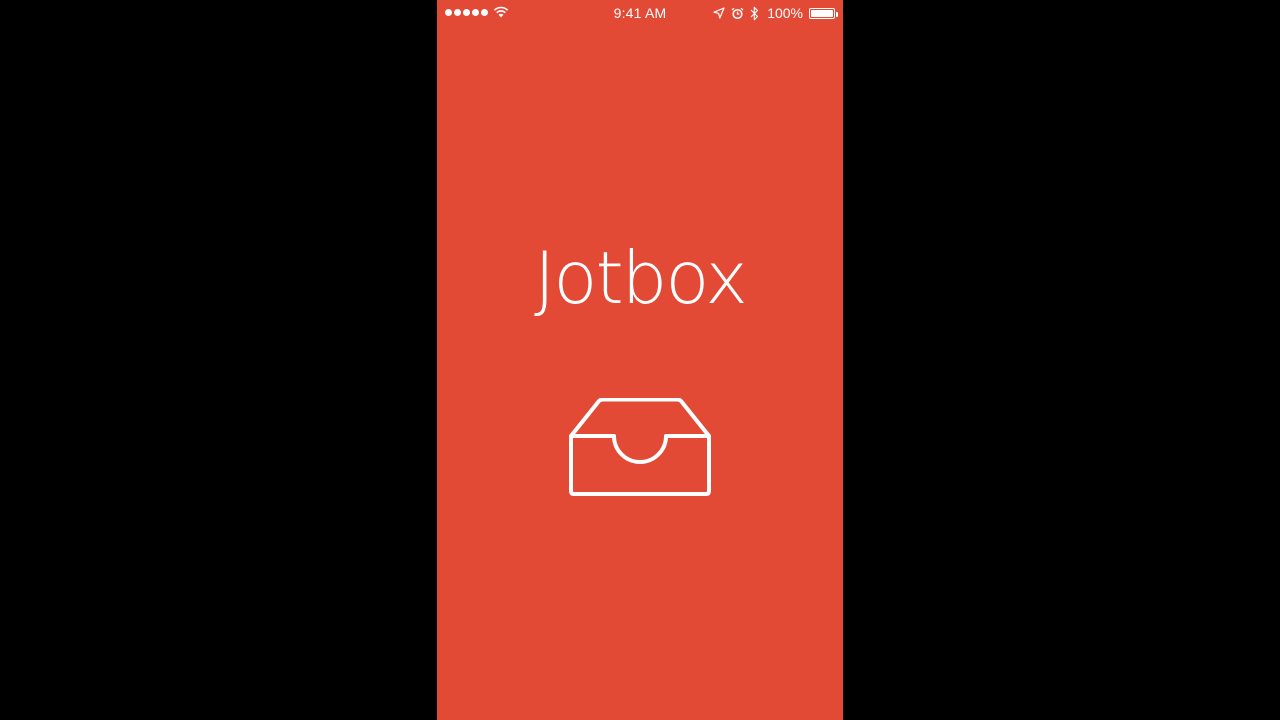 The image size is (1280, 720). I want to click on status-bar: 9:41 AM 100%, so click(640, 13).